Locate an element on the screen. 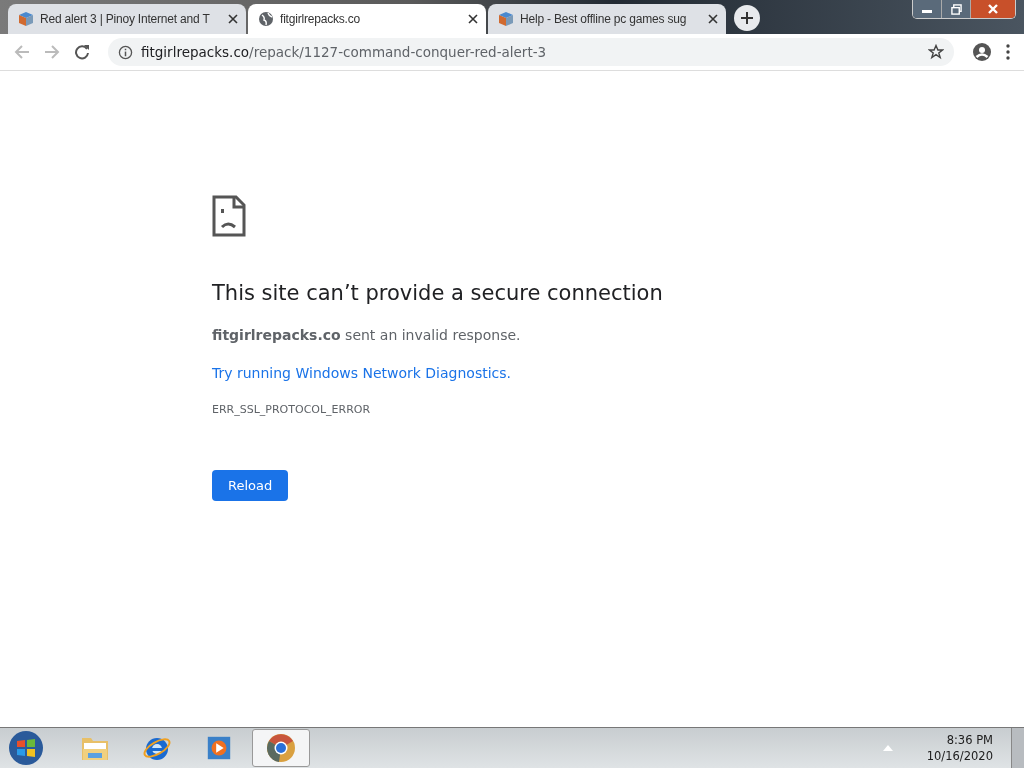  url-text: fitgirlrepacks.co/repack/1127-command-conquer-red-alert-3 is located at coordinates (344, 52).